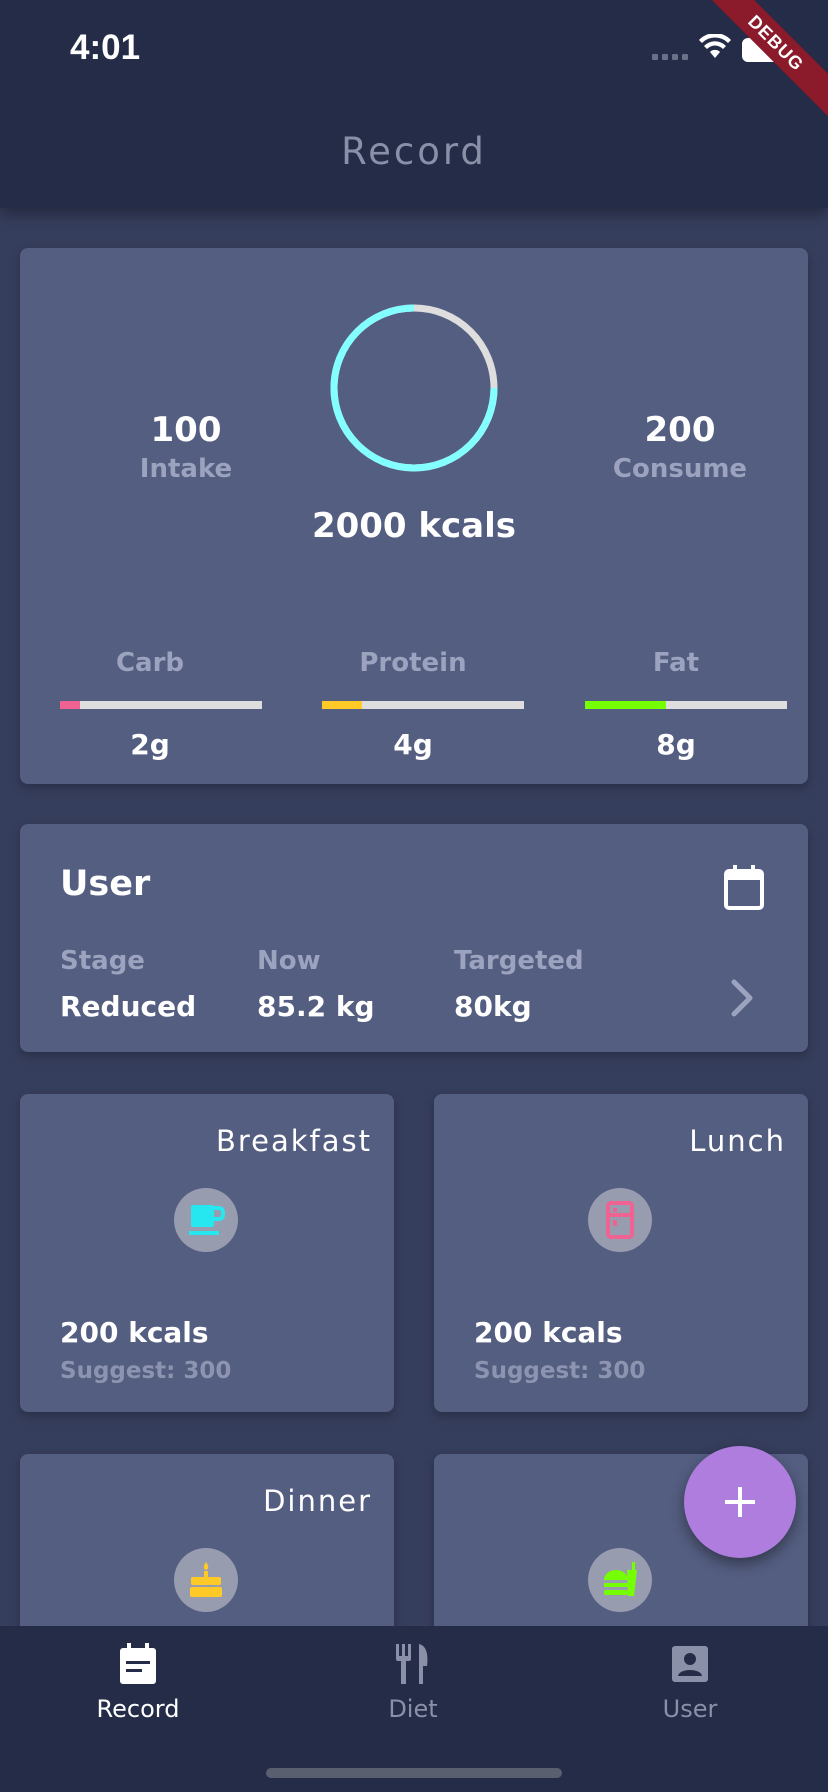  Describe the element at coordinates (690, 1709) in the screenshot. I see `nav-label-user: User` at that location.